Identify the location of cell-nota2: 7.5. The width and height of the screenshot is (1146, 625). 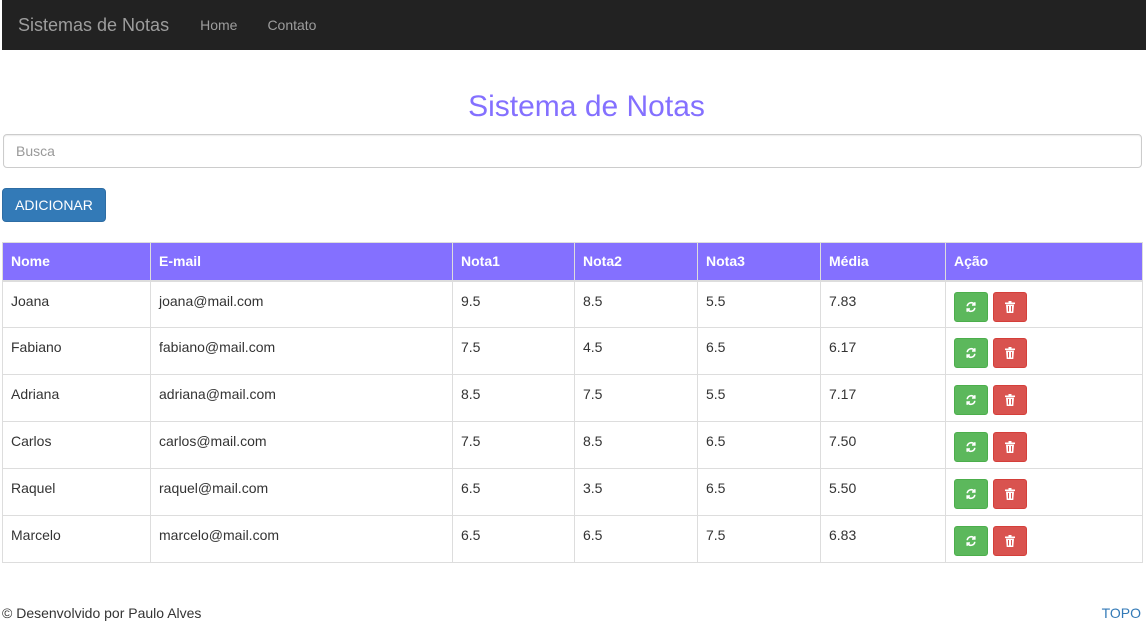
(636, 398).